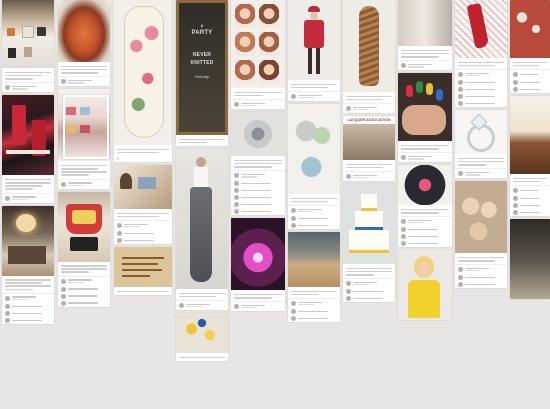  I want to click on pin-image-dark-room, so click(530, 258).